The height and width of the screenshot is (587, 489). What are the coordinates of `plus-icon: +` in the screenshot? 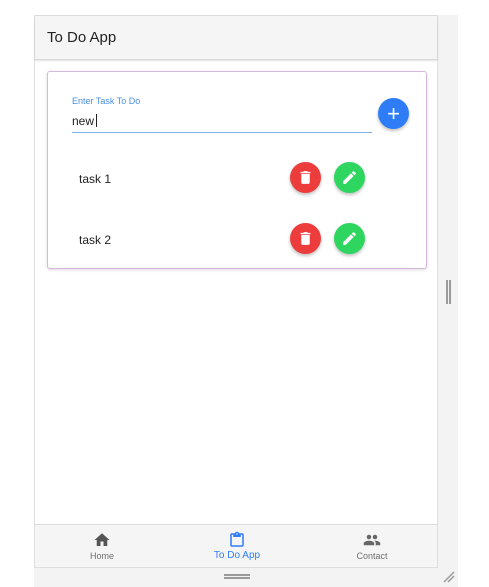 It's located at (393, 113).